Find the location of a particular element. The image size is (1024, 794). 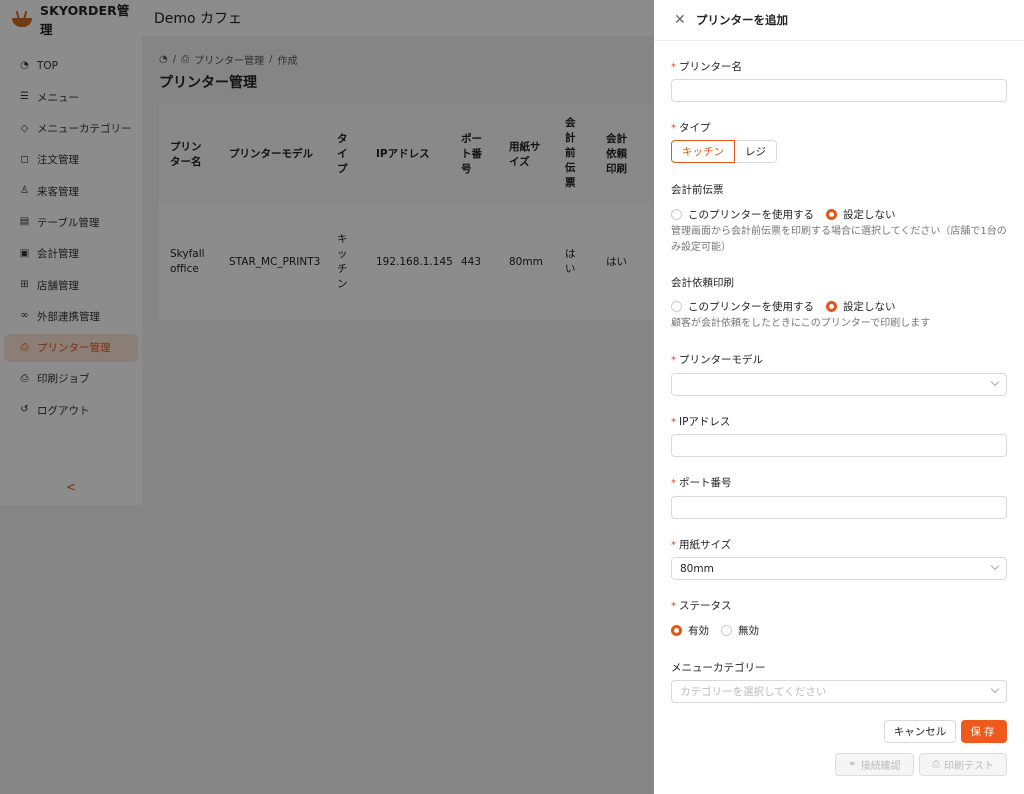

checkout-request-radio-group: このプリンターを使用する 設定しない is located at coordinates (789, 306).